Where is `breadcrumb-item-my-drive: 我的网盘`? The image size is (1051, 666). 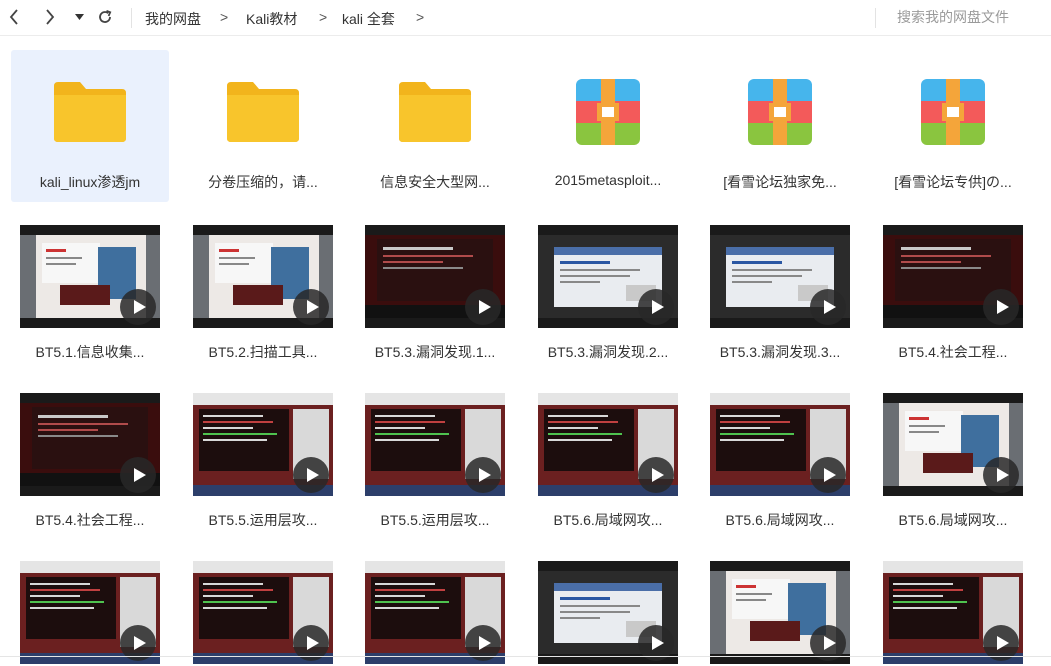
breadcrumb-item-my-drive: 我的网盘 is located at coordinates (173, 19).